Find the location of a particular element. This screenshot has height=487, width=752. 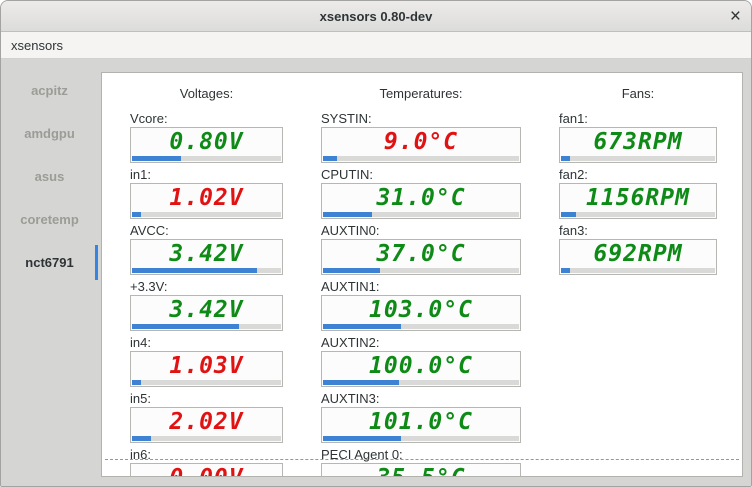

sensor-auxtin2: AUXTIN2: 100.0°C is located at coordinates (421, 361).